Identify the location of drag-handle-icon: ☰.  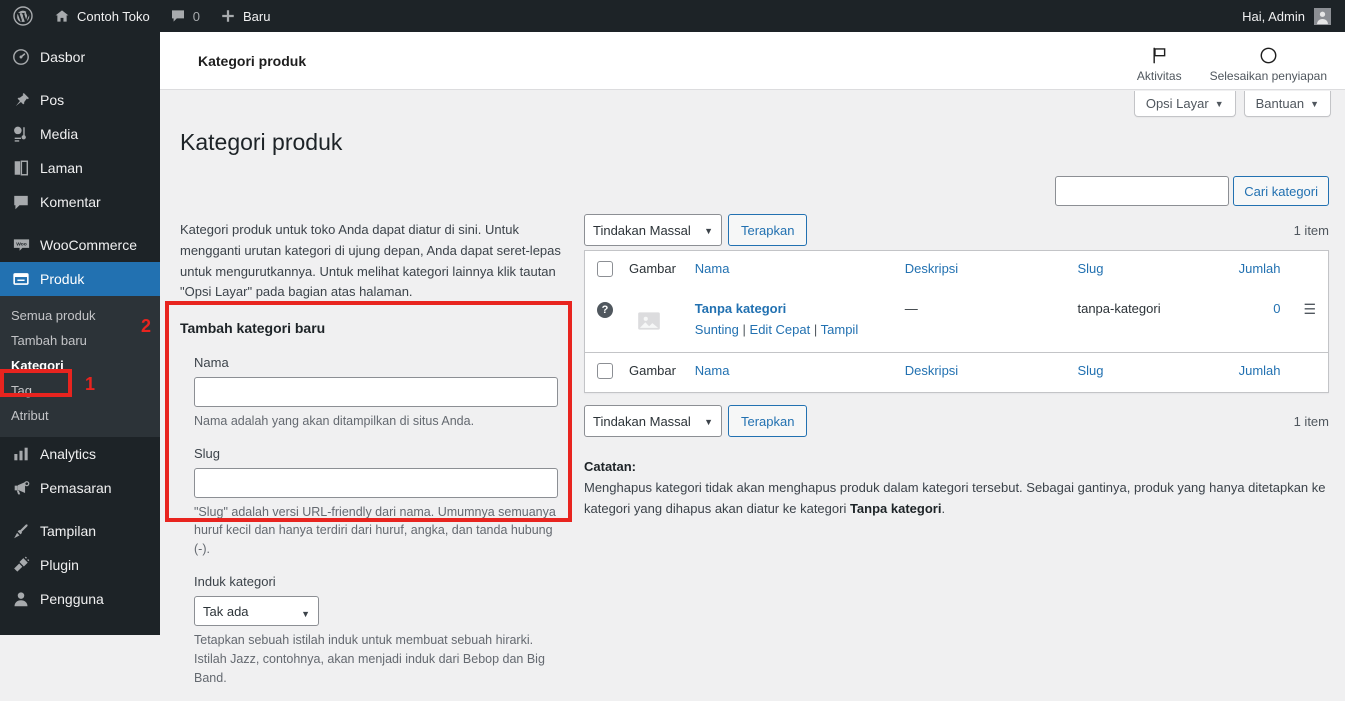
(1309, 309).